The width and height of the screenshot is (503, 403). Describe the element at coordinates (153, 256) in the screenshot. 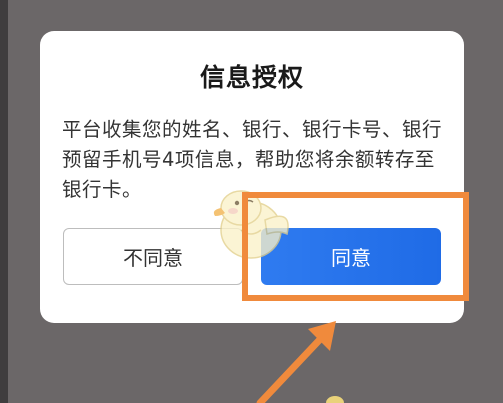

I see `disagree-button: 不同意` at that location.